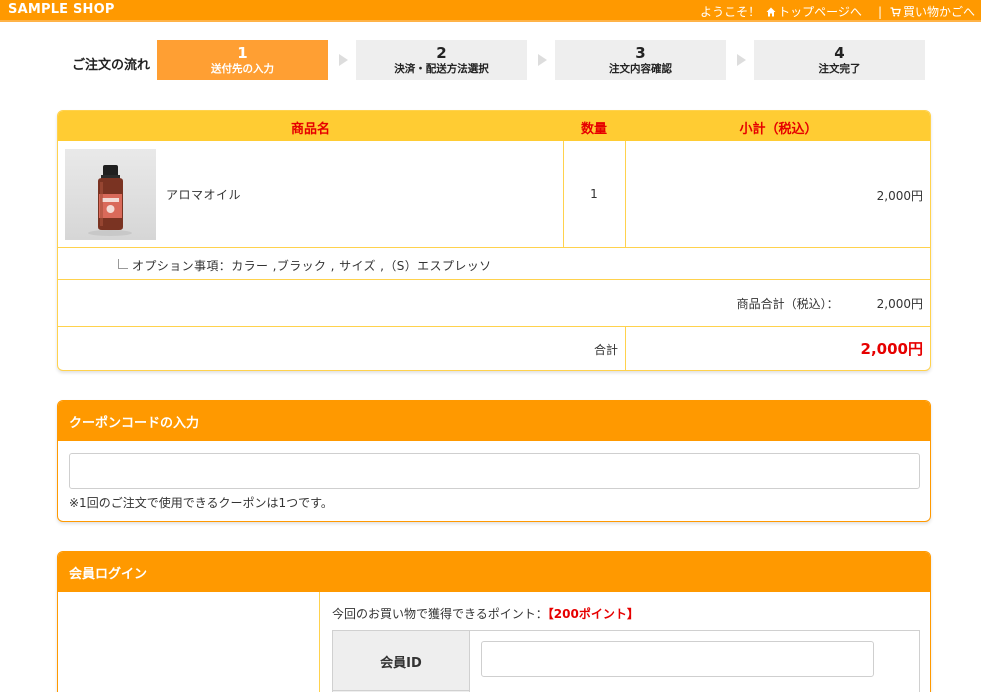 This screenshot has width=981, height=692. Describe the element at coordinates (242, 53) in the screenshot. I see `step-number: 1` at that location.